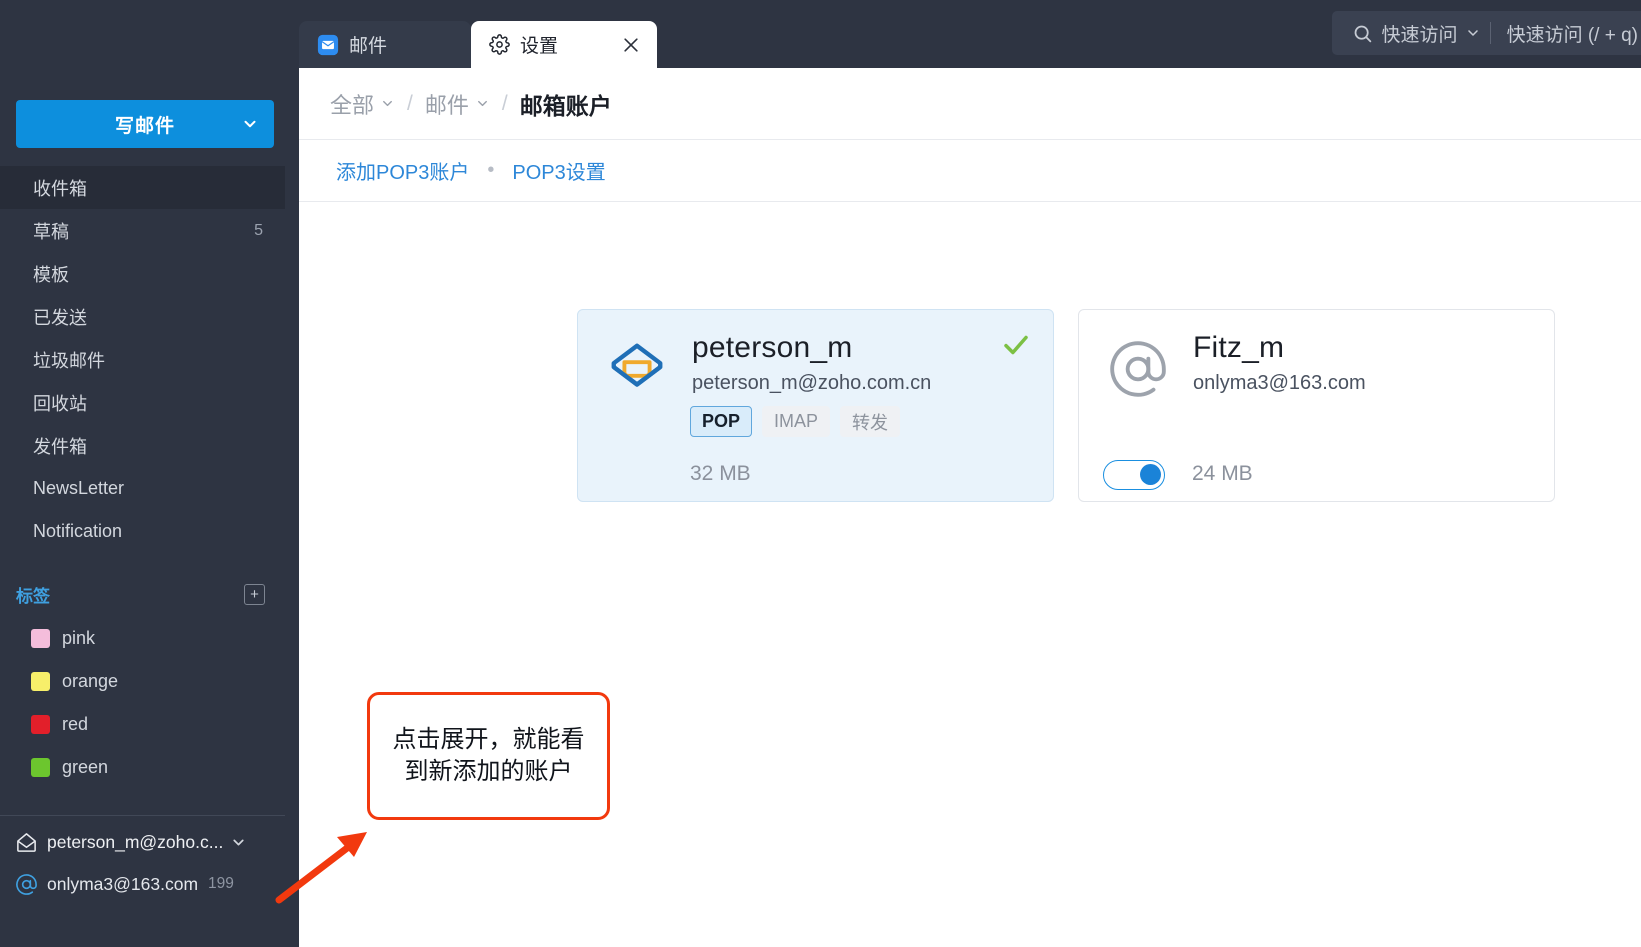 This screenshot has width=1641, height=947. What do you see at coordinates (142, 316) in the screenshot?
I see `sidebar-item-sent: 已发送` at bounding box center [142, 316].